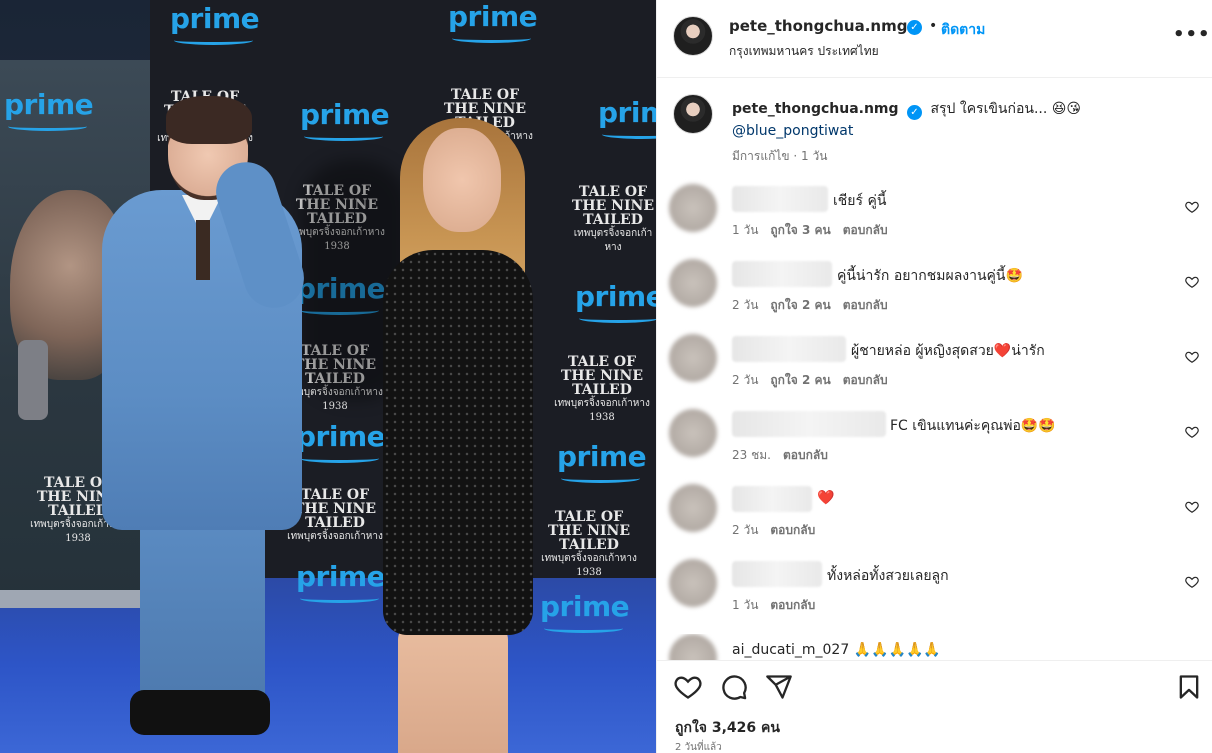  Describe the element at coordinates (888, 576) in the screenshot. I see `comment-text: ทั้งหล่อทั้งสวยเลยลูก` at that location.